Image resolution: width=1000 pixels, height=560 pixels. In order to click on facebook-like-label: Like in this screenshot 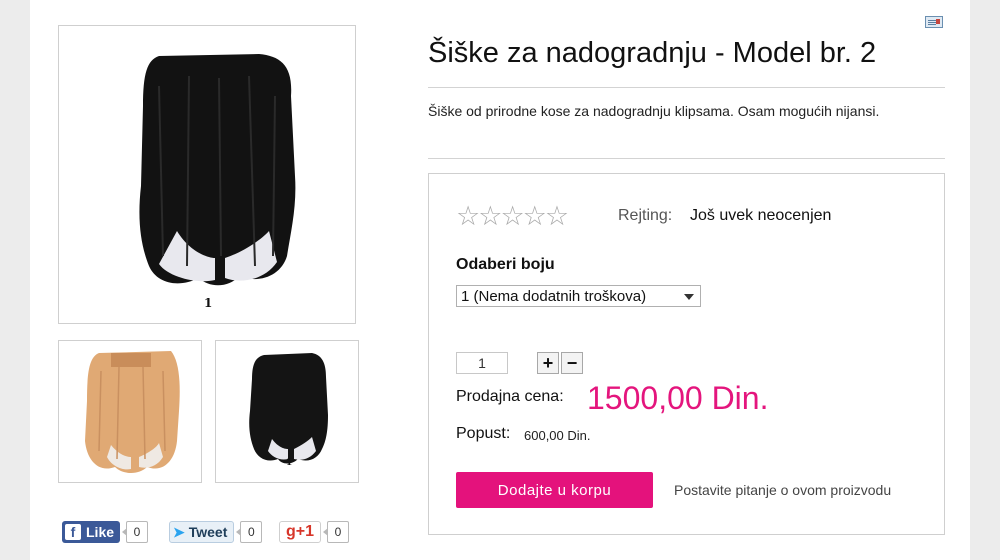, I will do `click(100, 532)`.